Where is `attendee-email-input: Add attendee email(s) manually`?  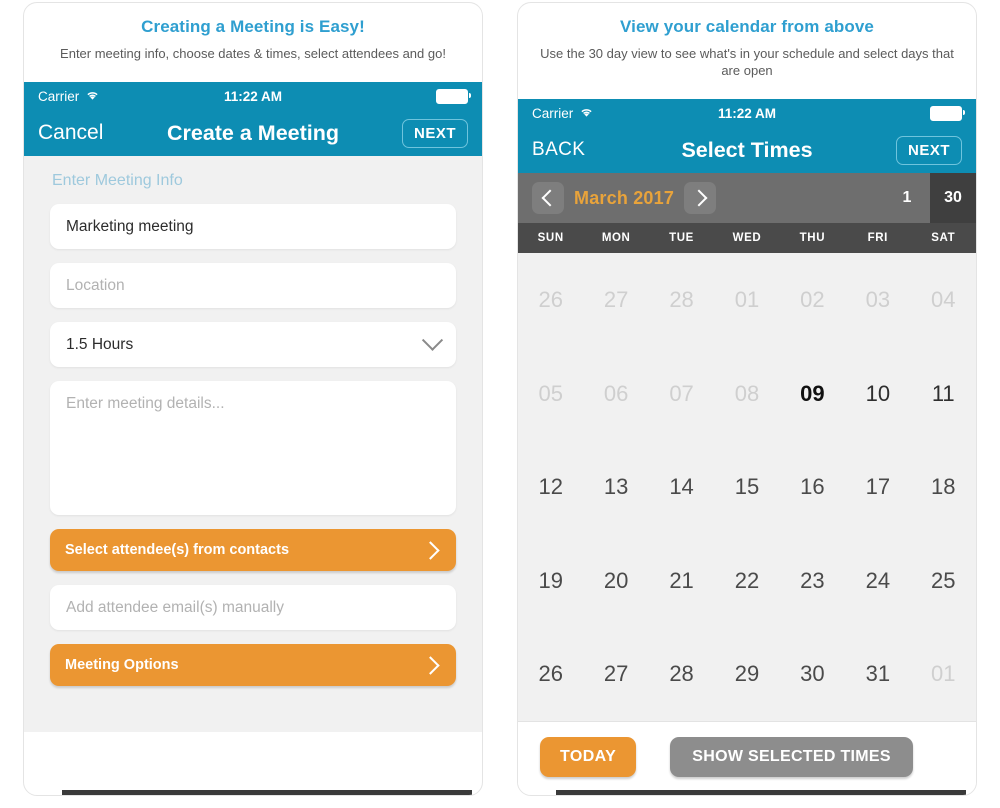
attendee-email-input: Add attendee email(s) manually is located at coordinates (253, 608).